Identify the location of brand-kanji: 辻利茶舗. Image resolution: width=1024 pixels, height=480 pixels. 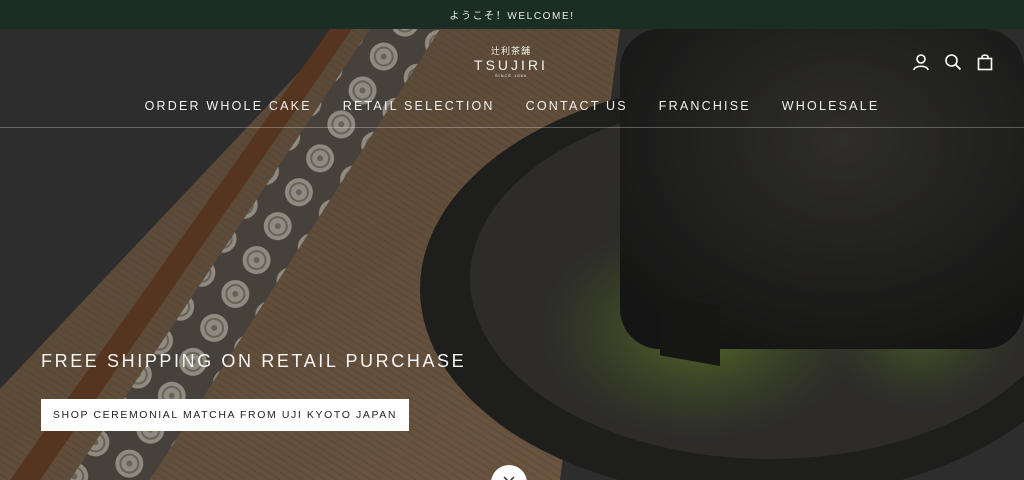
(510, 52).